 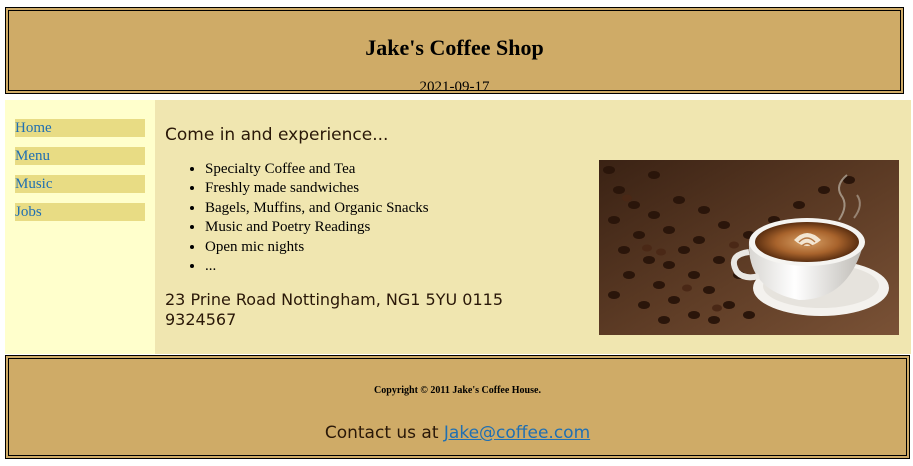 What do you see at coordinates (80, 128) in the screenshot?
I see `nav-link-home: Home` at bounding box center [80, 128].